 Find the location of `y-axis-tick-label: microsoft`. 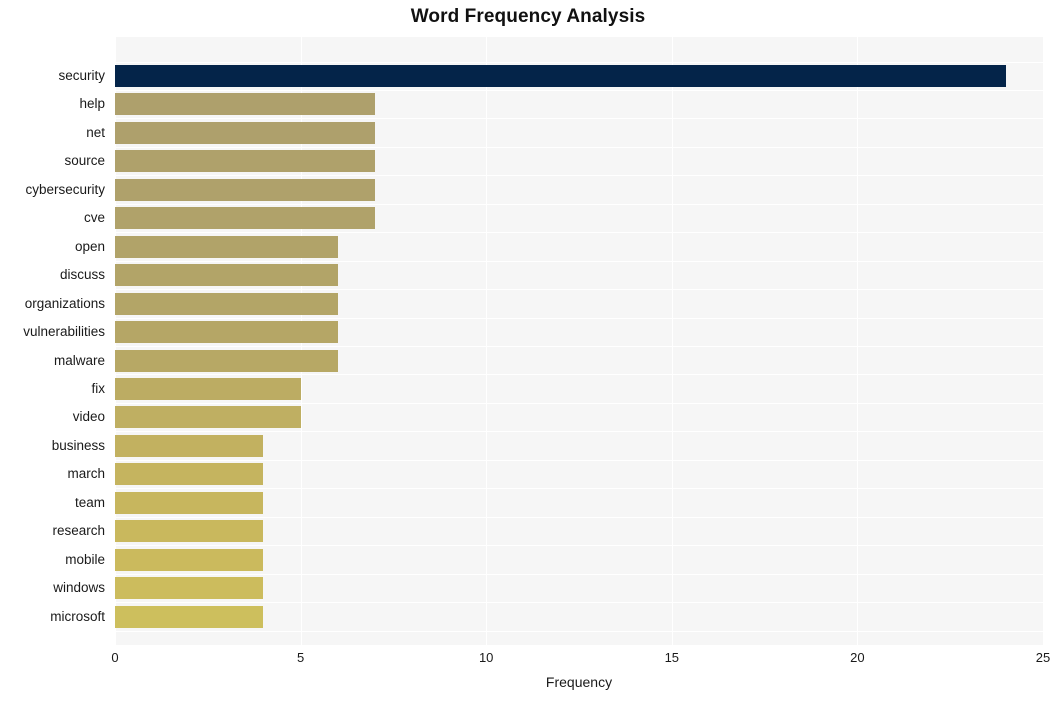

y-axis-tick-label: microsoft is located at coordinates (77, 616).